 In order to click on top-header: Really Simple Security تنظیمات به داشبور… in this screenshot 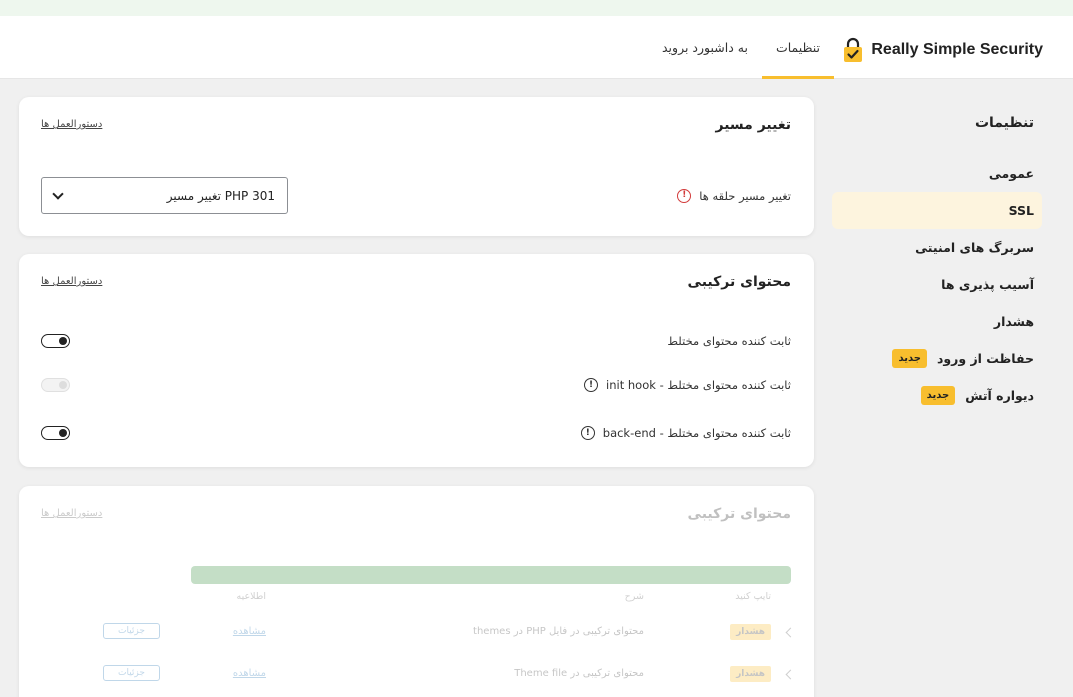, I will do `click(536, 47)`.